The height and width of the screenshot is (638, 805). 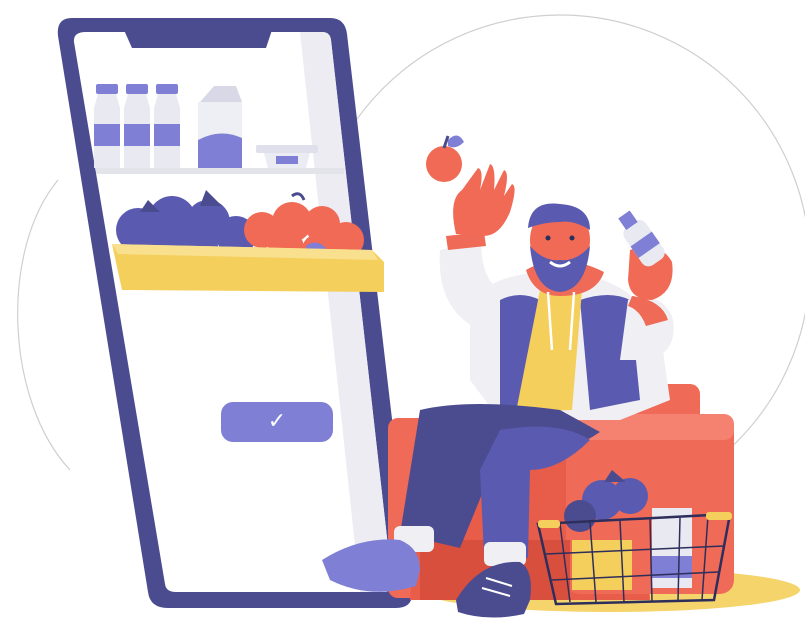 What do you see at coordinates (220, 127) in the screenshot?
I see `milk-carton-icon` at bounding box center [220, 127].